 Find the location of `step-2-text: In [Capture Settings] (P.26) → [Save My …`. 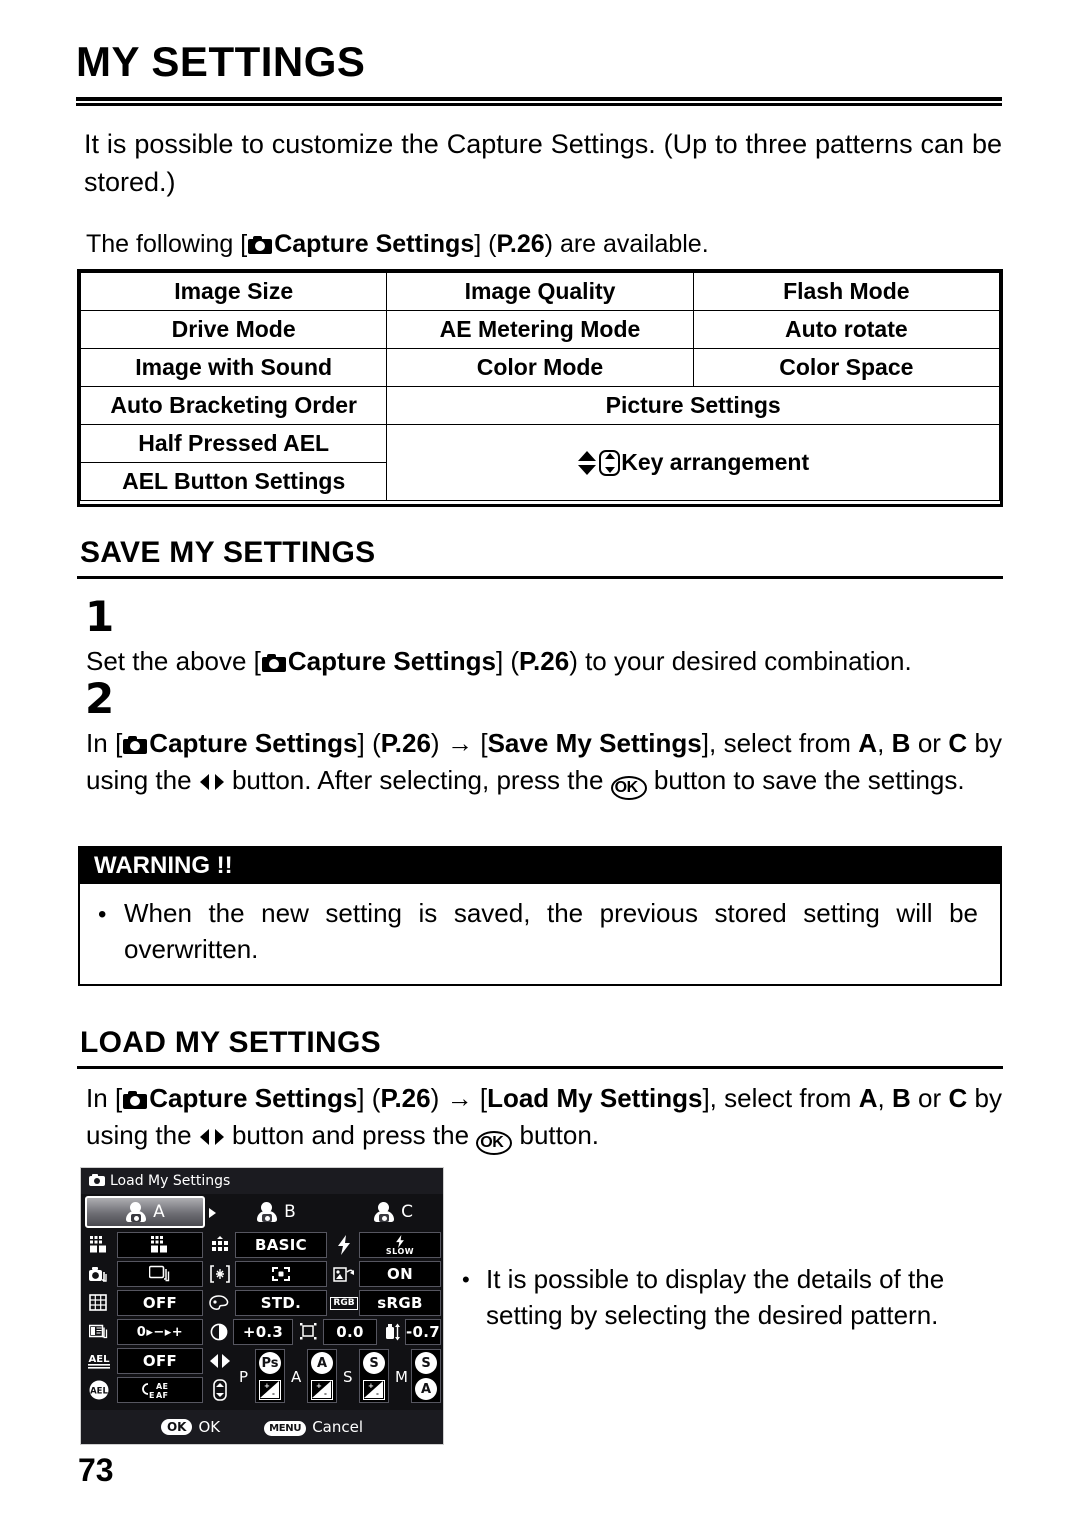

step-2-text: In [Capture Settings] (P.26) → [Save My … is located at coordinates (544, 762).